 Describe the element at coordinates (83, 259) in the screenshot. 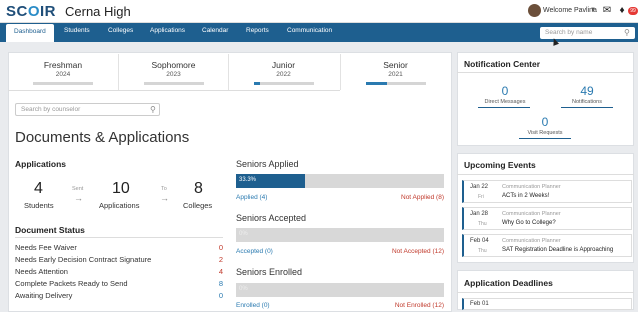

I see `doc-status-label: Needs Early Decision Contract Signature` at that location.